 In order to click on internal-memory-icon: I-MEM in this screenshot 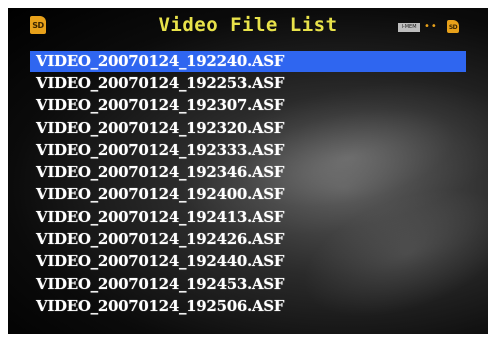, I will do `click(409, 27)`.